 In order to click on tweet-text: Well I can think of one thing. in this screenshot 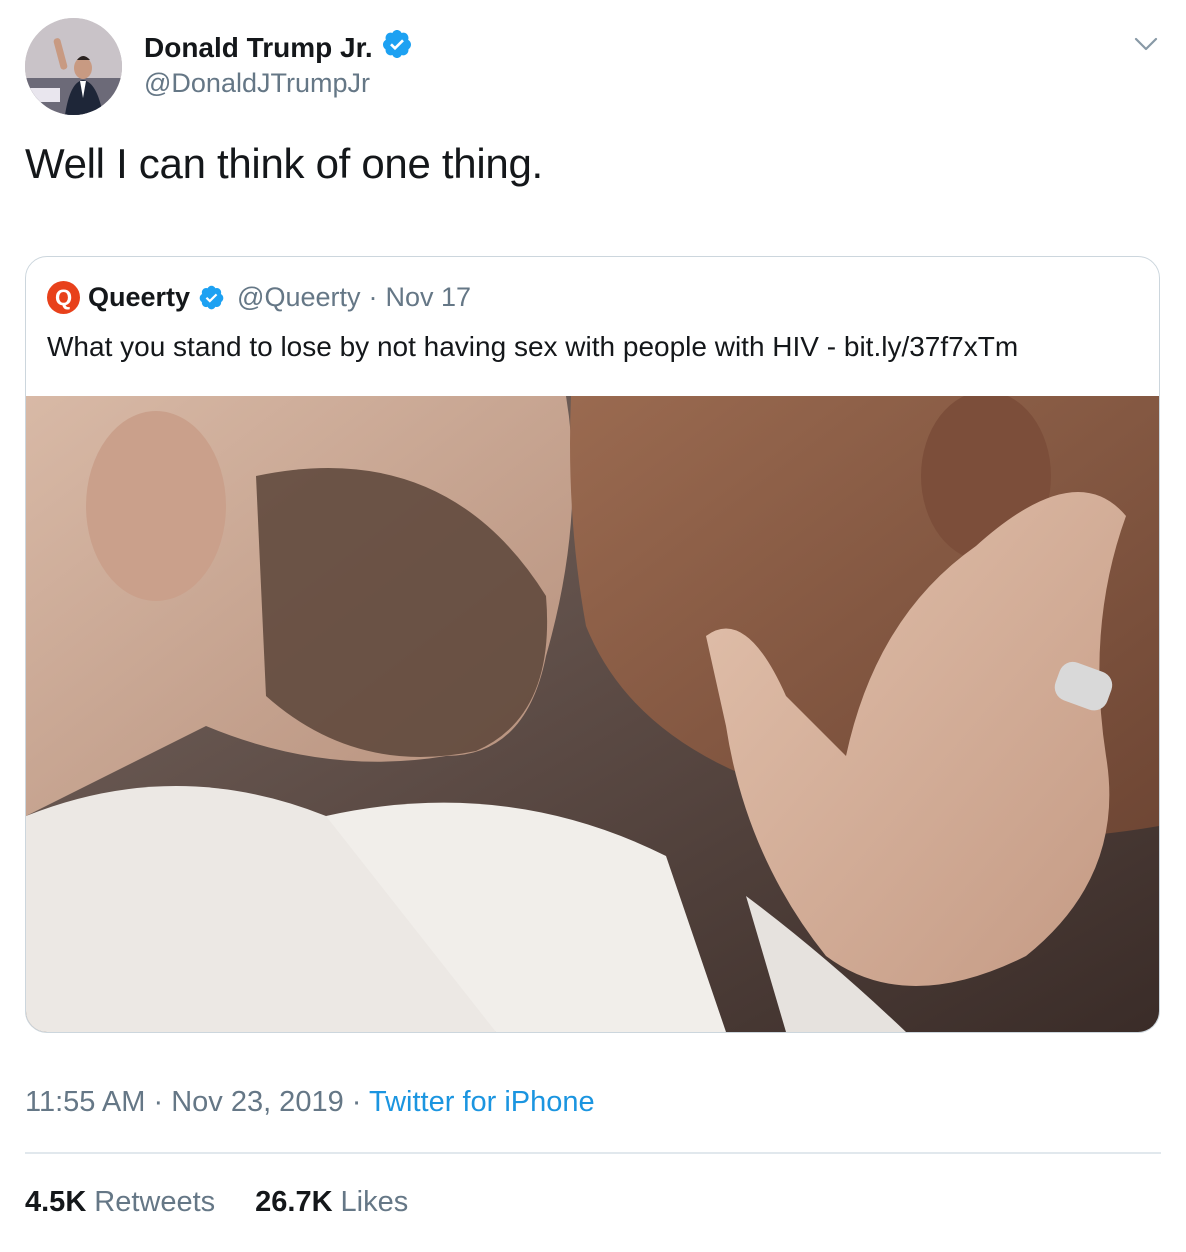, I will do `click(284, 163)`.